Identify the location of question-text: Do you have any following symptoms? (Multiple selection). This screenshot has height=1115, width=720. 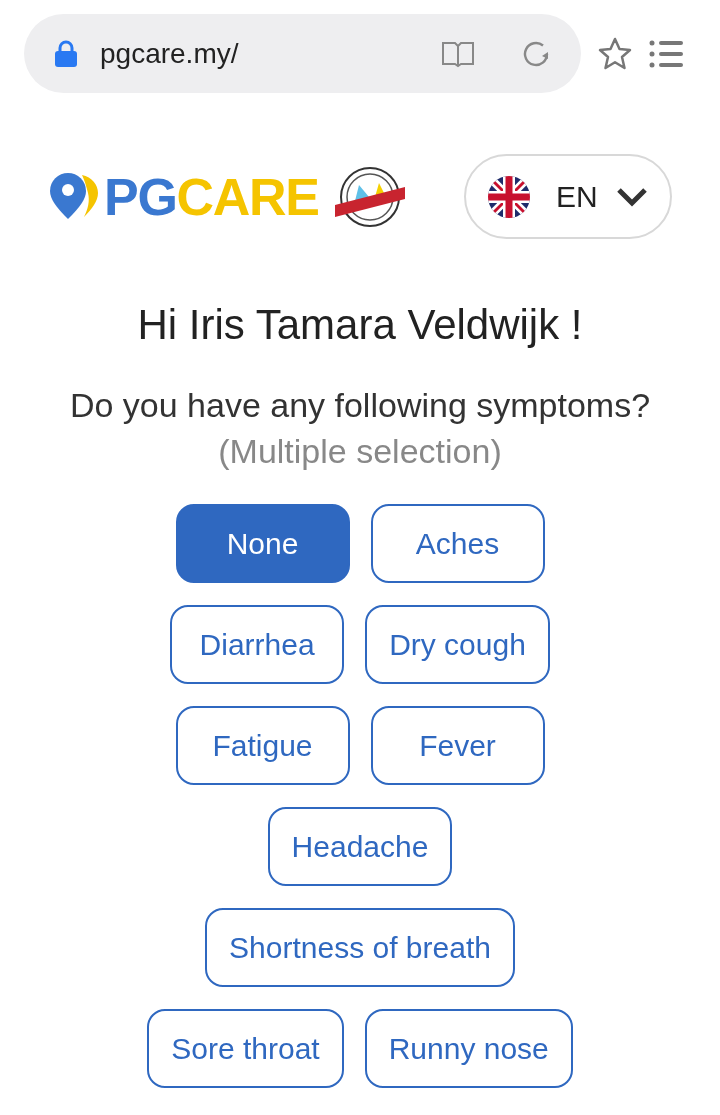
(360, 428).